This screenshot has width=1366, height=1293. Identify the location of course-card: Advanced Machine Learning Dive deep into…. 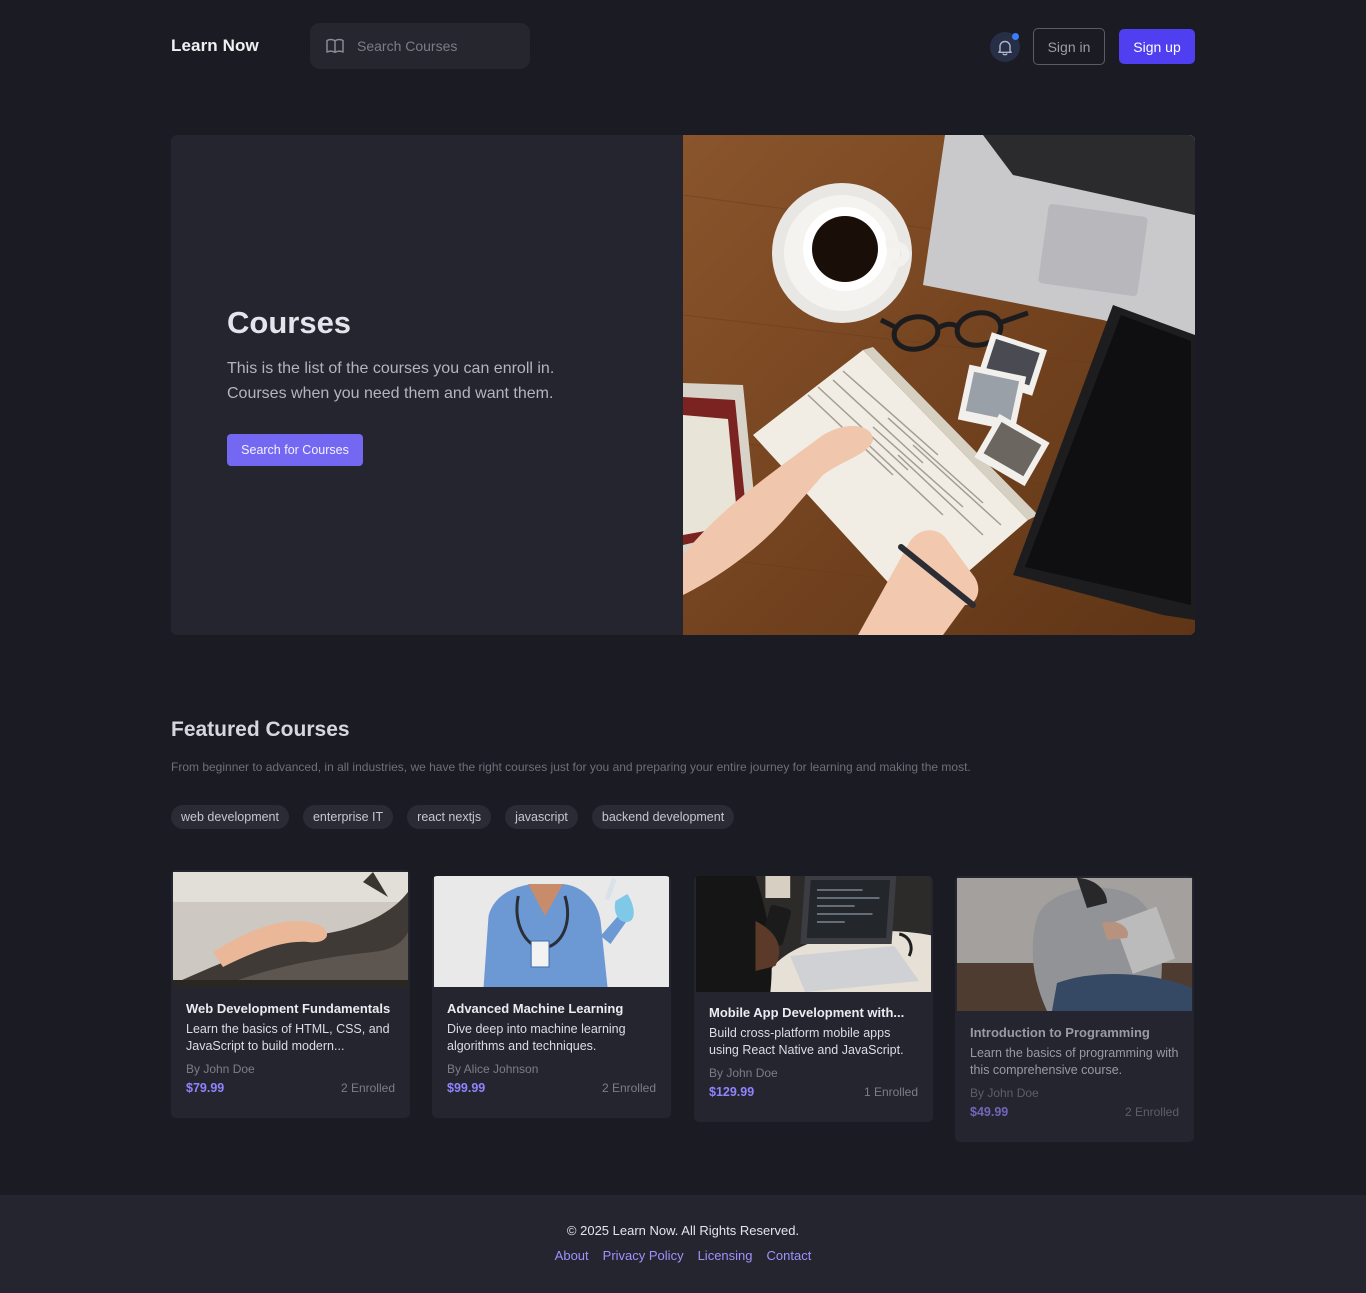
(551, 997).